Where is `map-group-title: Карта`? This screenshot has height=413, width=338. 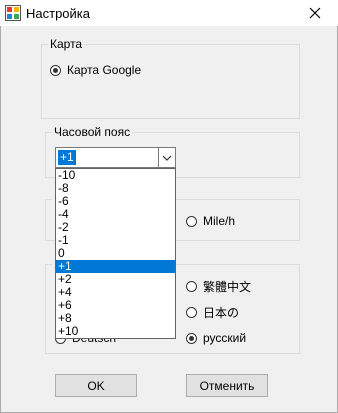 map-group-title: Карта is located at coordinates (66, 44).